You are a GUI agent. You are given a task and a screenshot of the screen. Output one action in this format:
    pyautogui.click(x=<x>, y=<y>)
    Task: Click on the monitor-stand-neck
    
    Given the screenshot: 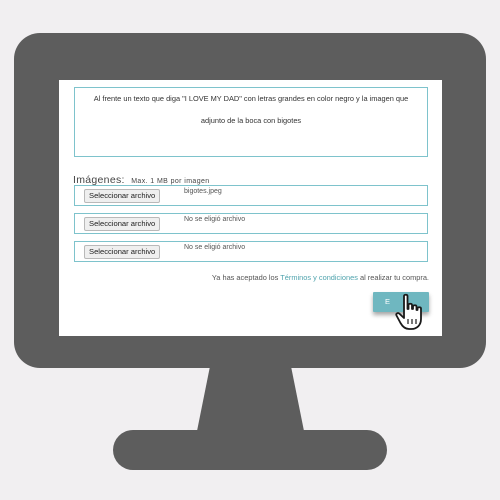 What is the action you would take?
    pyautogui.click(x=250, y=398)
    